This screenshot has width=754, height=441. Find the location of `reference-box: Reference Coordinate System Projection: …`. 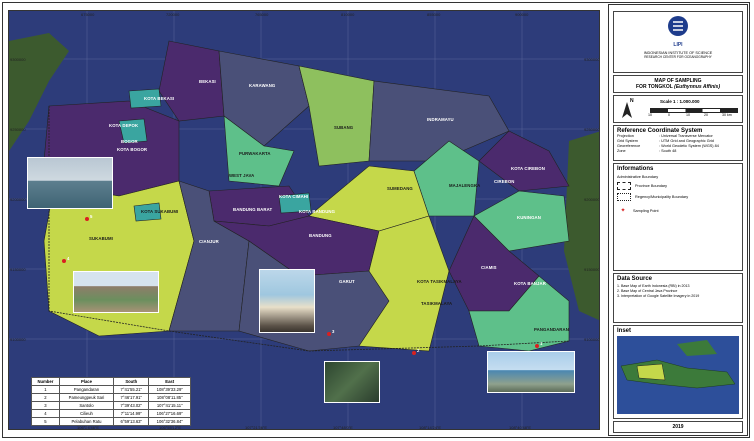

reference-box: Reference Coordinate System Projection: … is located at coordinates (678, 143).